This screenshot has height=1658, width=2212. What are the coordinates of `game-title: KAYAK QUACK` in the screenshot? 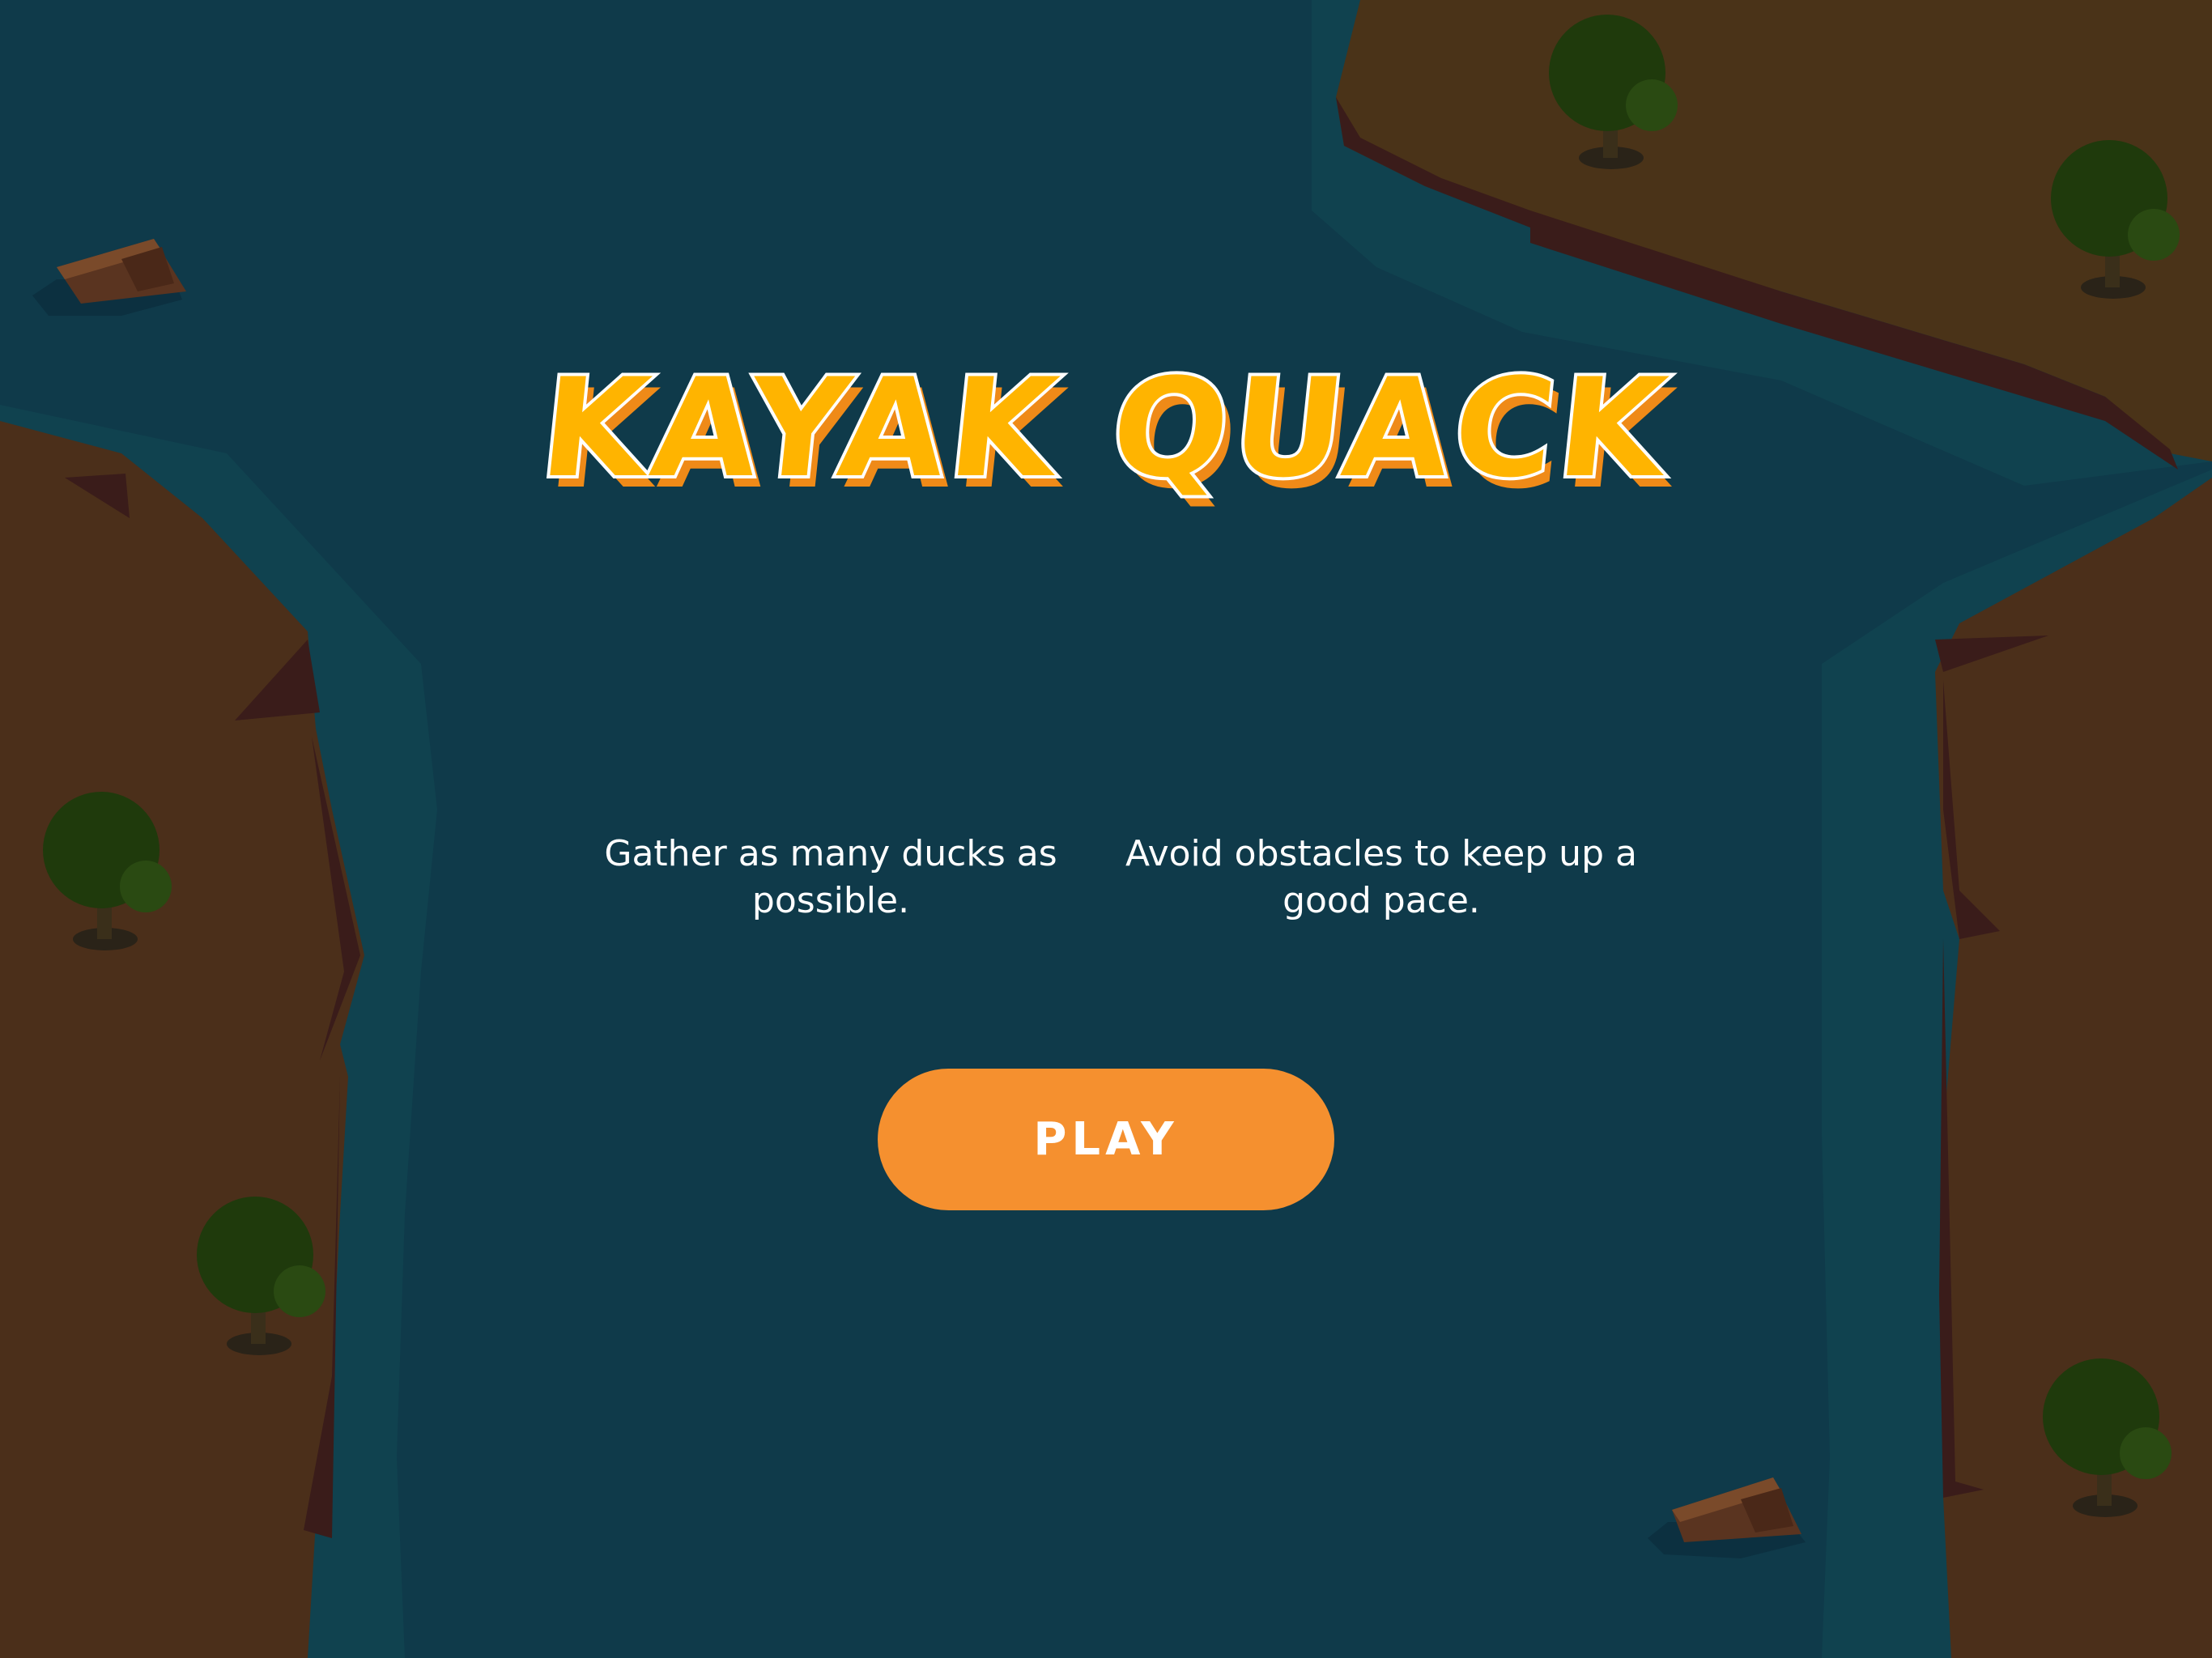 It's located at (1106, 428).